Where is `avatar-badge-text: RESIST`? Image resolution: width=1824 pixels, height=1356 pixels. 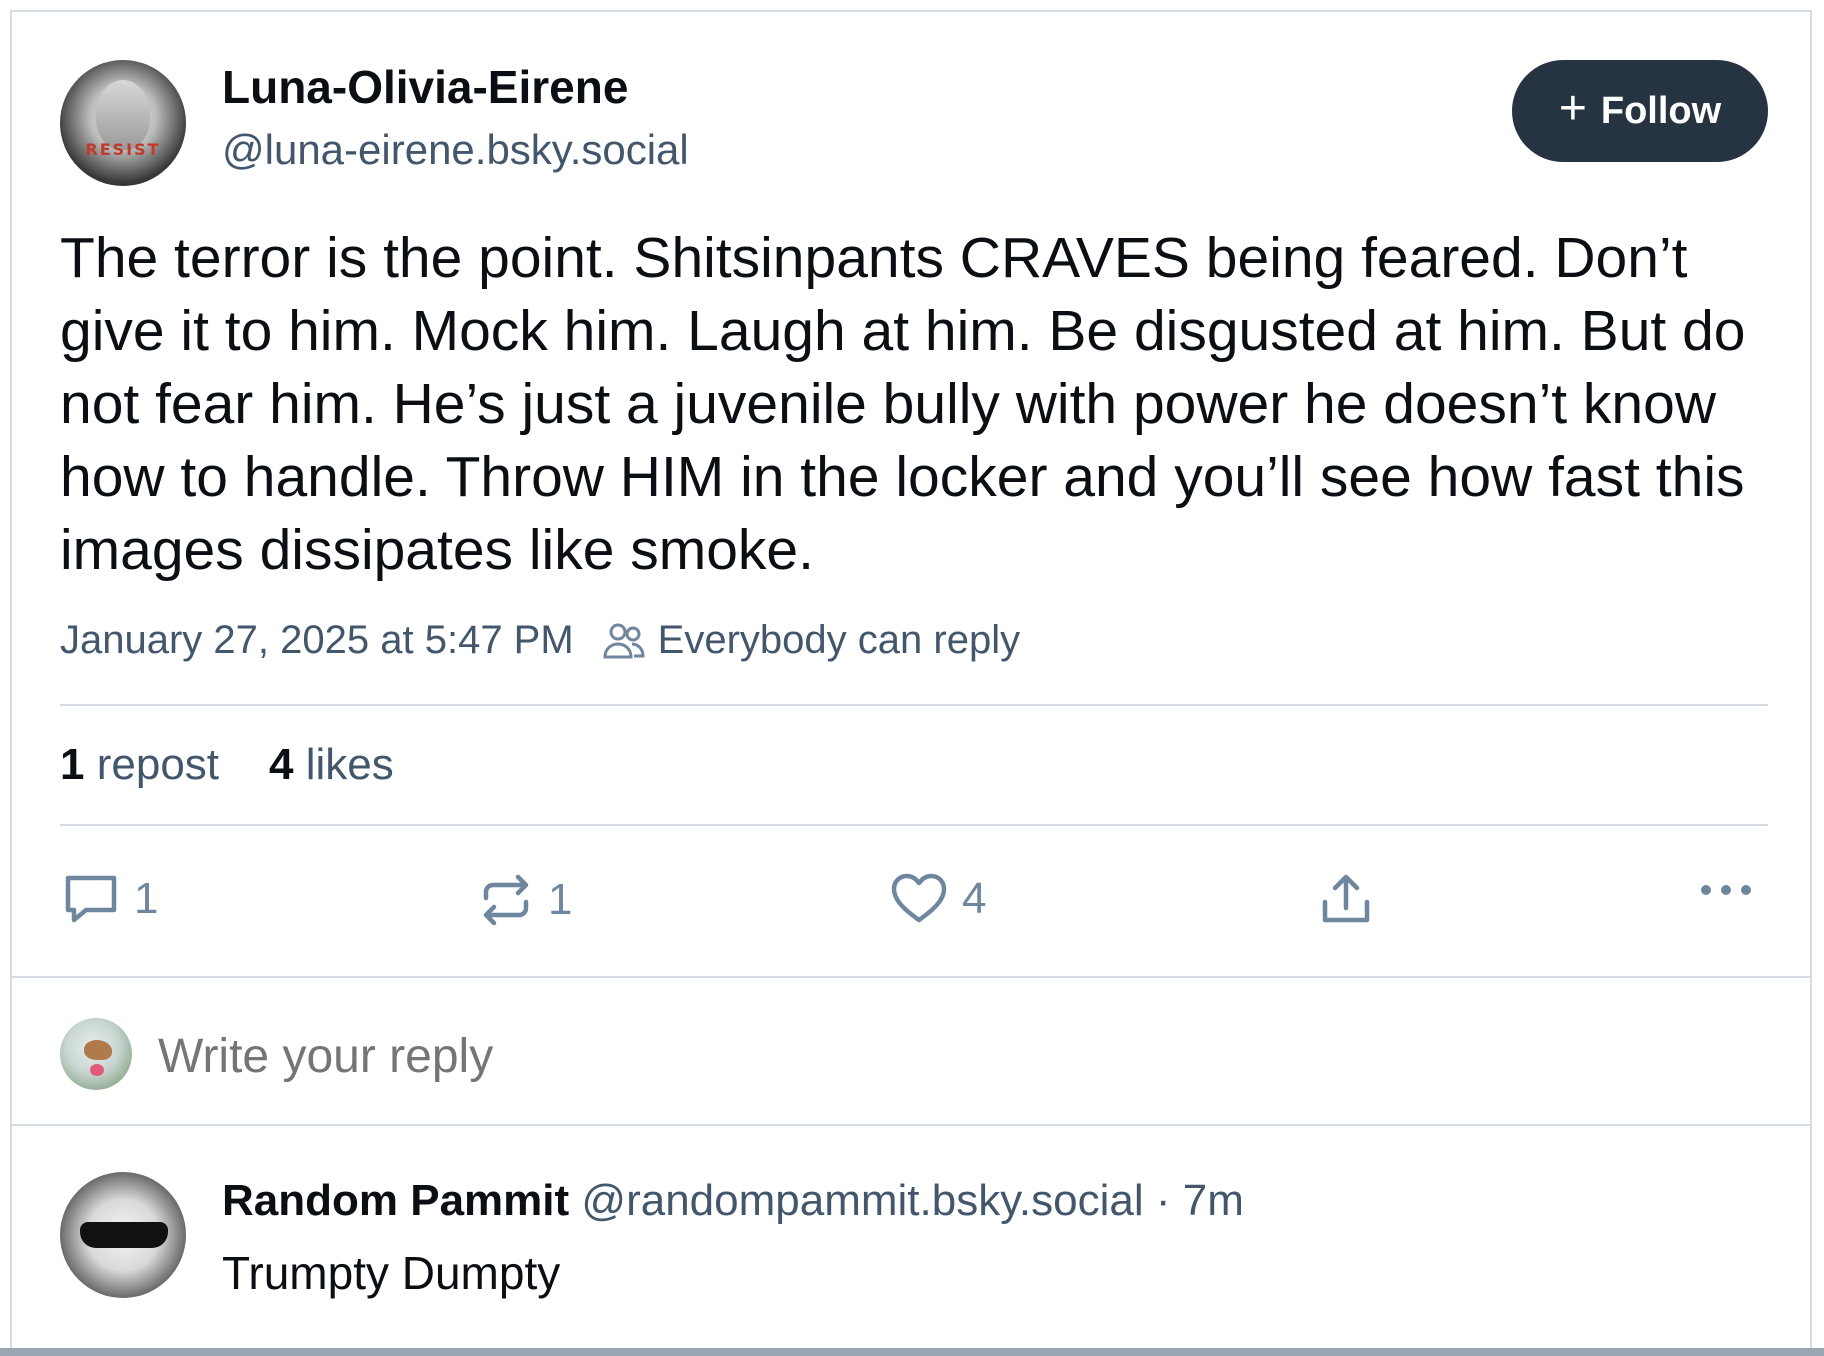
avatar-badge-text: RESIST is located at coordinates (123, 149).